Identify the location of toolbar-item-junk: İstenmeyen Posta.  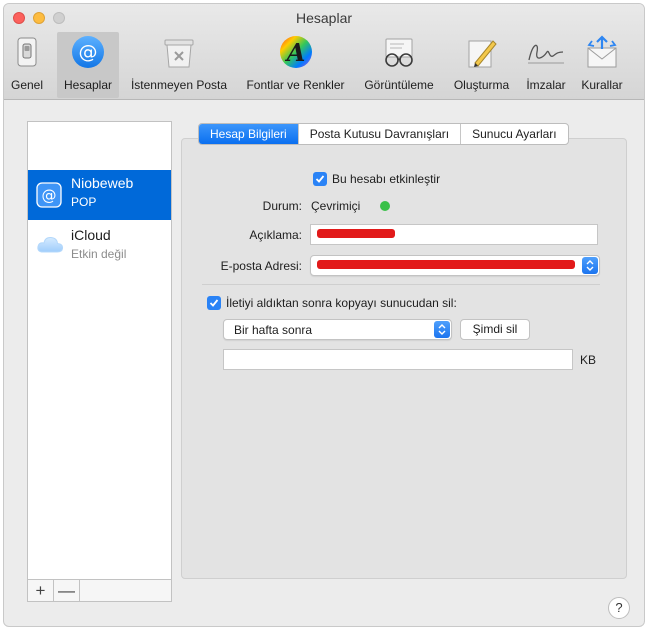
(179, 65).